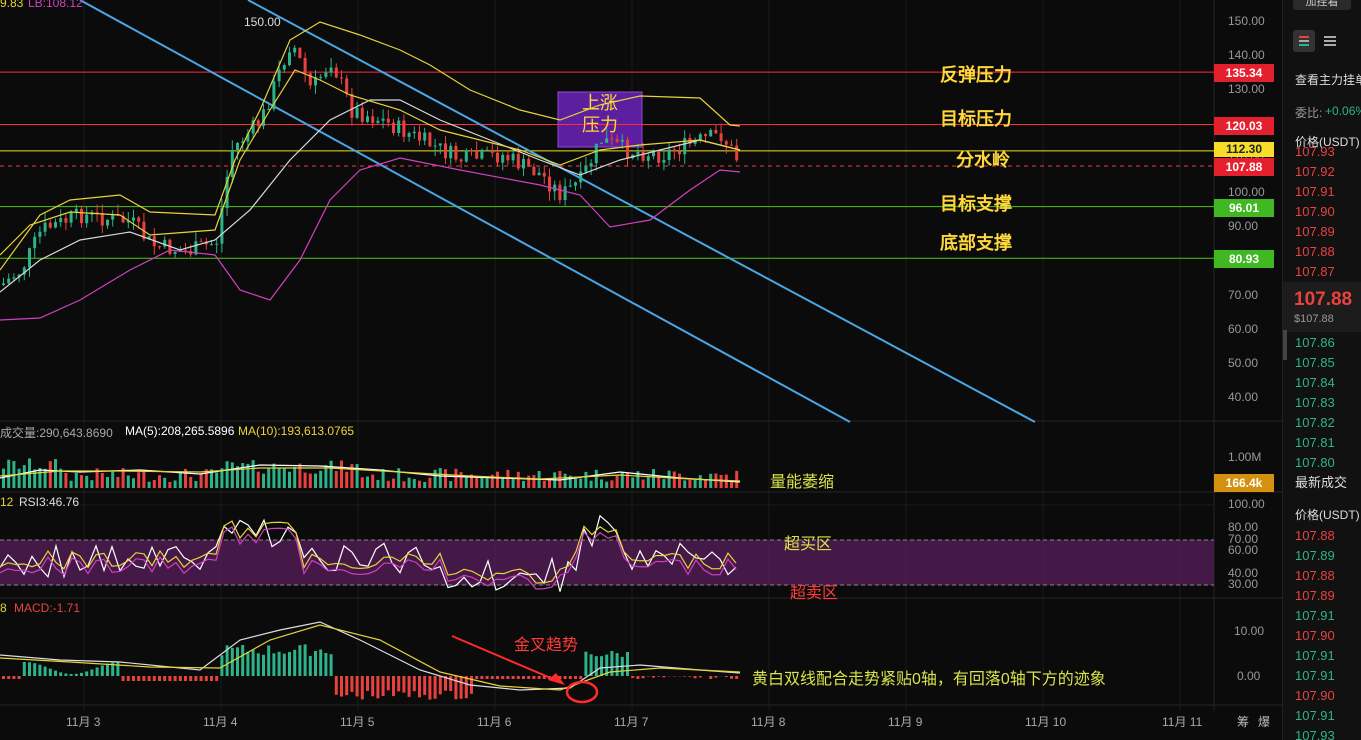  What do you see at coordinates (607, 562) in the screenshot?
I see `rsi-band` at bounding box center [607, 562].